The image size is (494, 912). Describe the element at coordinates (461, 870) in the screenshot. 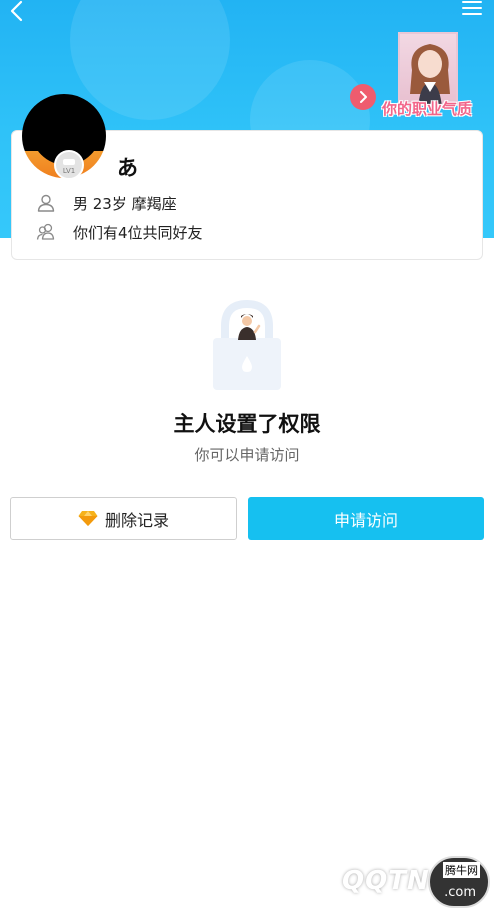

I see `watermark-site-name: 腾牛网` at that location.